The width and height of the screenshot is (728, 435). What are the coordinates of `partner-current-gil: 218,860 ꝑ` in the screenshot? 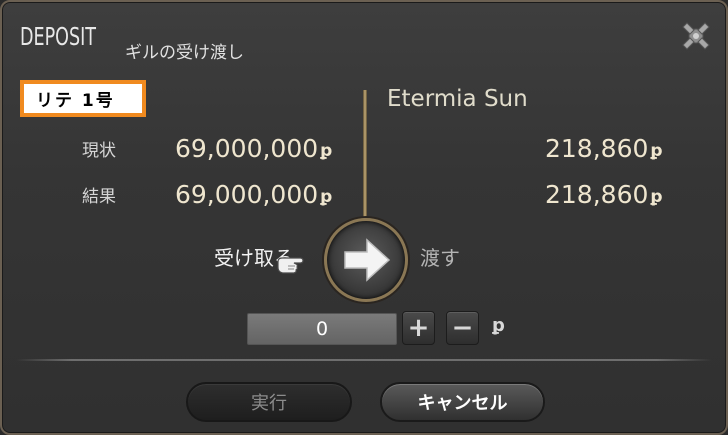 It's located at (604, 148).